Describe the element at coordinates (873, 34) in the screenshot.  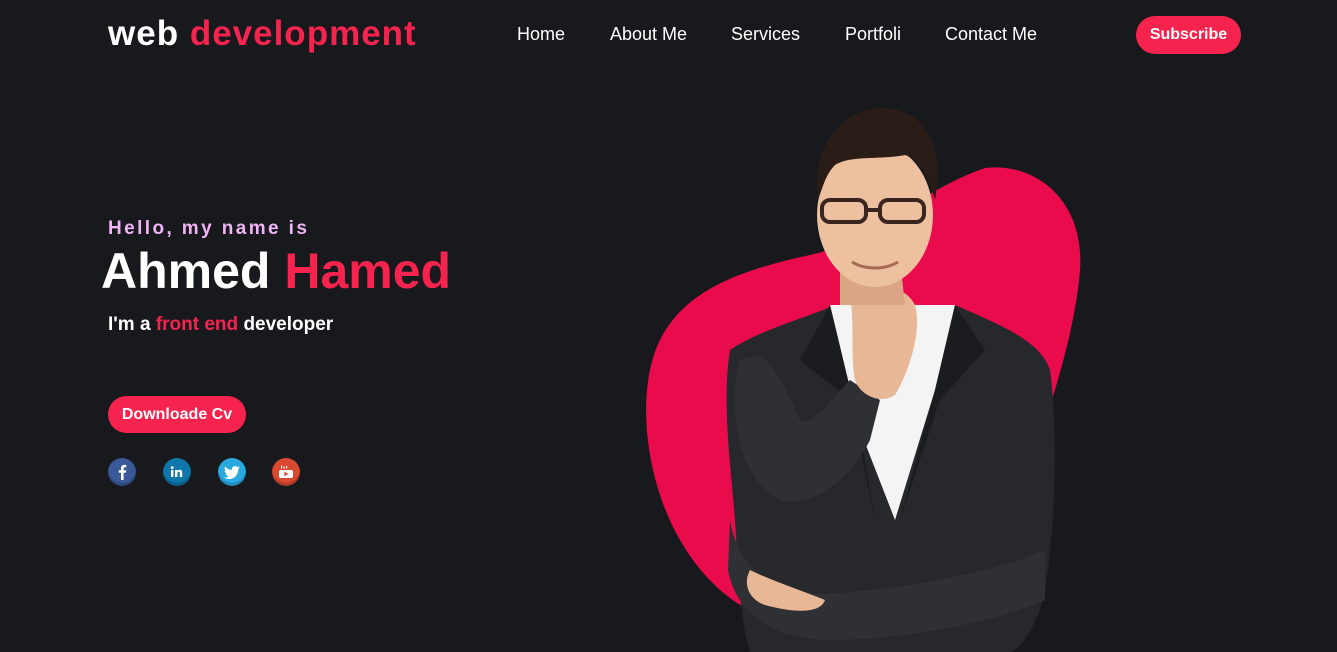
I see `nav-portfolio: Portfoli` at that location.